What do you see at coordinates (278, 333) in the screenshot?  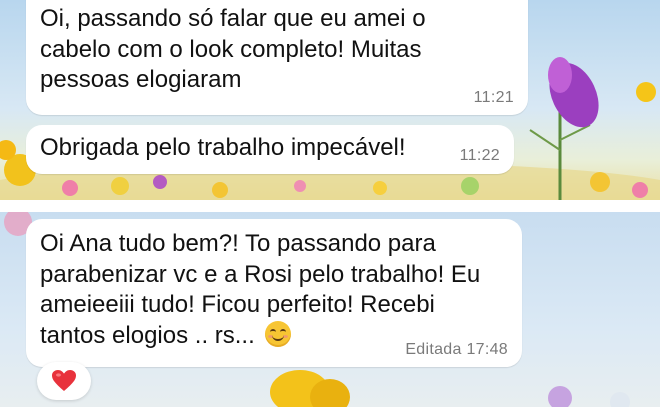 I see `smiling-face-emoji-icon` at bounding box center [278, 333].